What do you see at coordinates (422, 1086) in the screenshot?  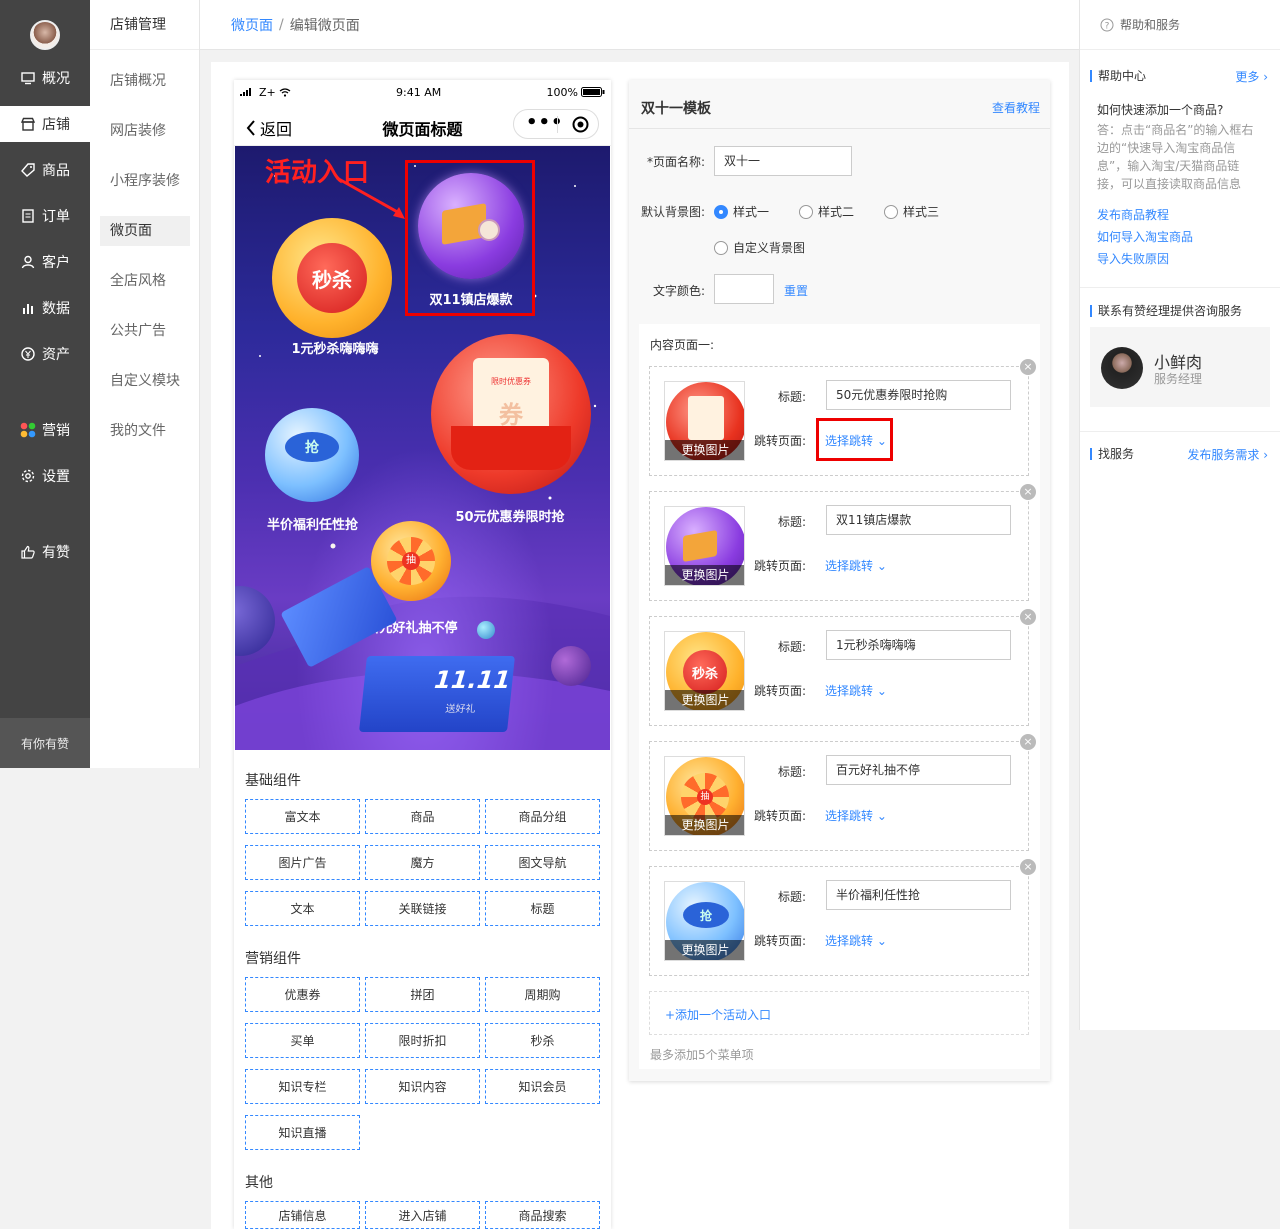 I see `component-button: 知识内容` at bounding box center [422, 1086].